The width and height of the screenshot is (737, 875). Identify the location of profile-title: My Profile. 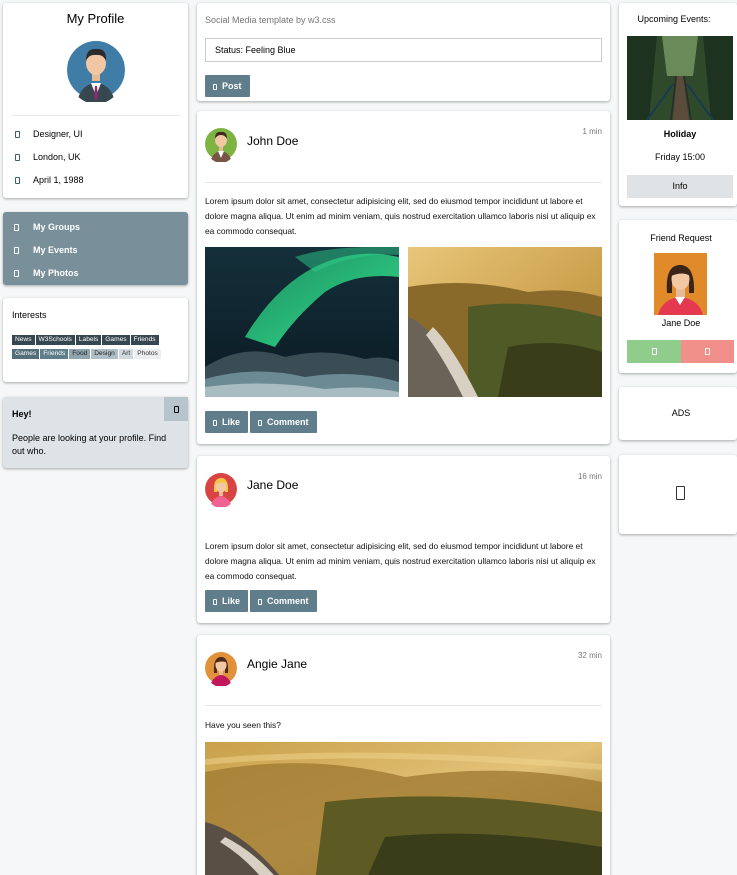
(95, 18).